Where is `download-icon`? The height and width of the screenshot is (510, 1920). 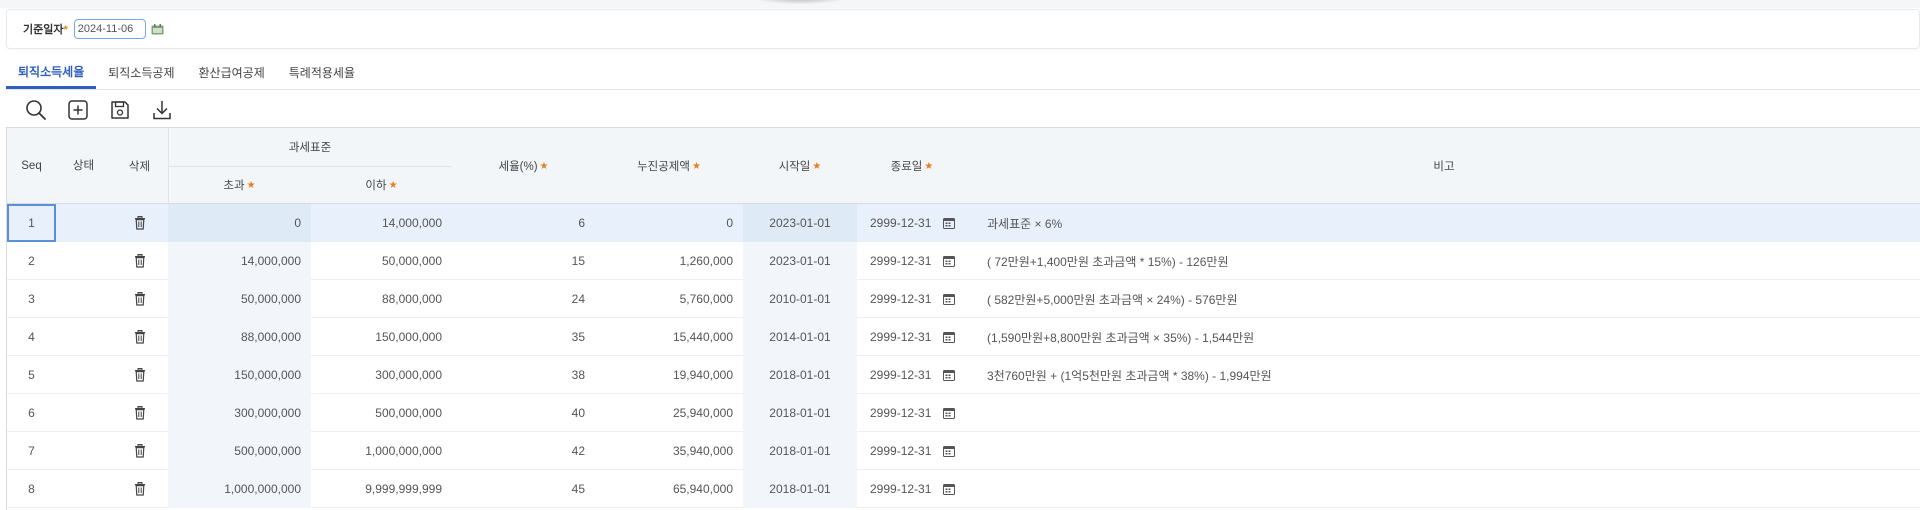 download-icon is located at coordinates (162, 110).